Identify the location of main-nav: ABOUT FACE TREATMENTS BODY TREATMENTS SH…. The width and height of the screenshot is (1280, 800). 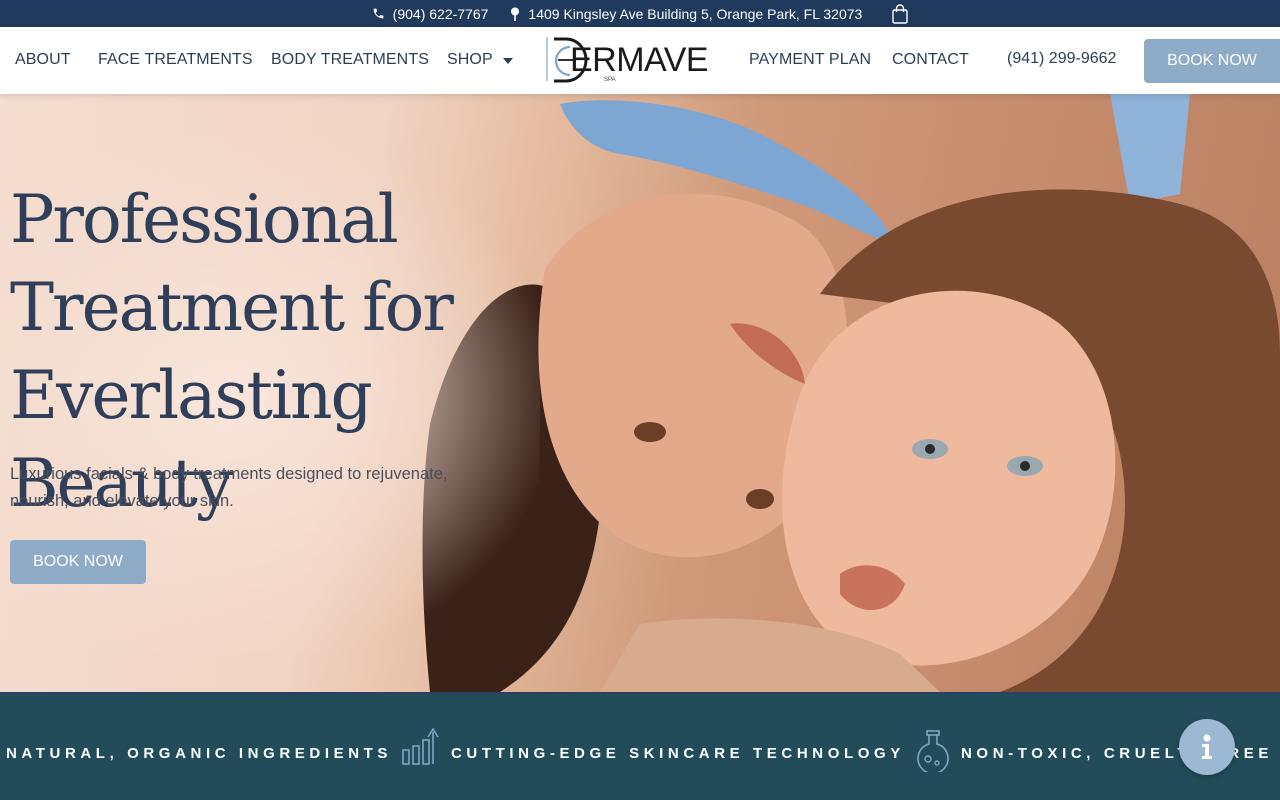
(640, 60).